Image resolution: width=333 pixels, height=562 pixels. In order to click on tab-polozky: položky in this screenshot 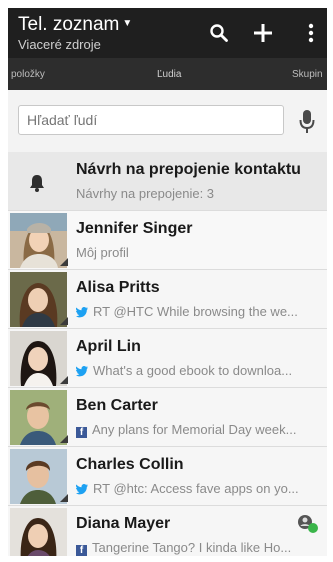, I will do `click(28, 74)`.